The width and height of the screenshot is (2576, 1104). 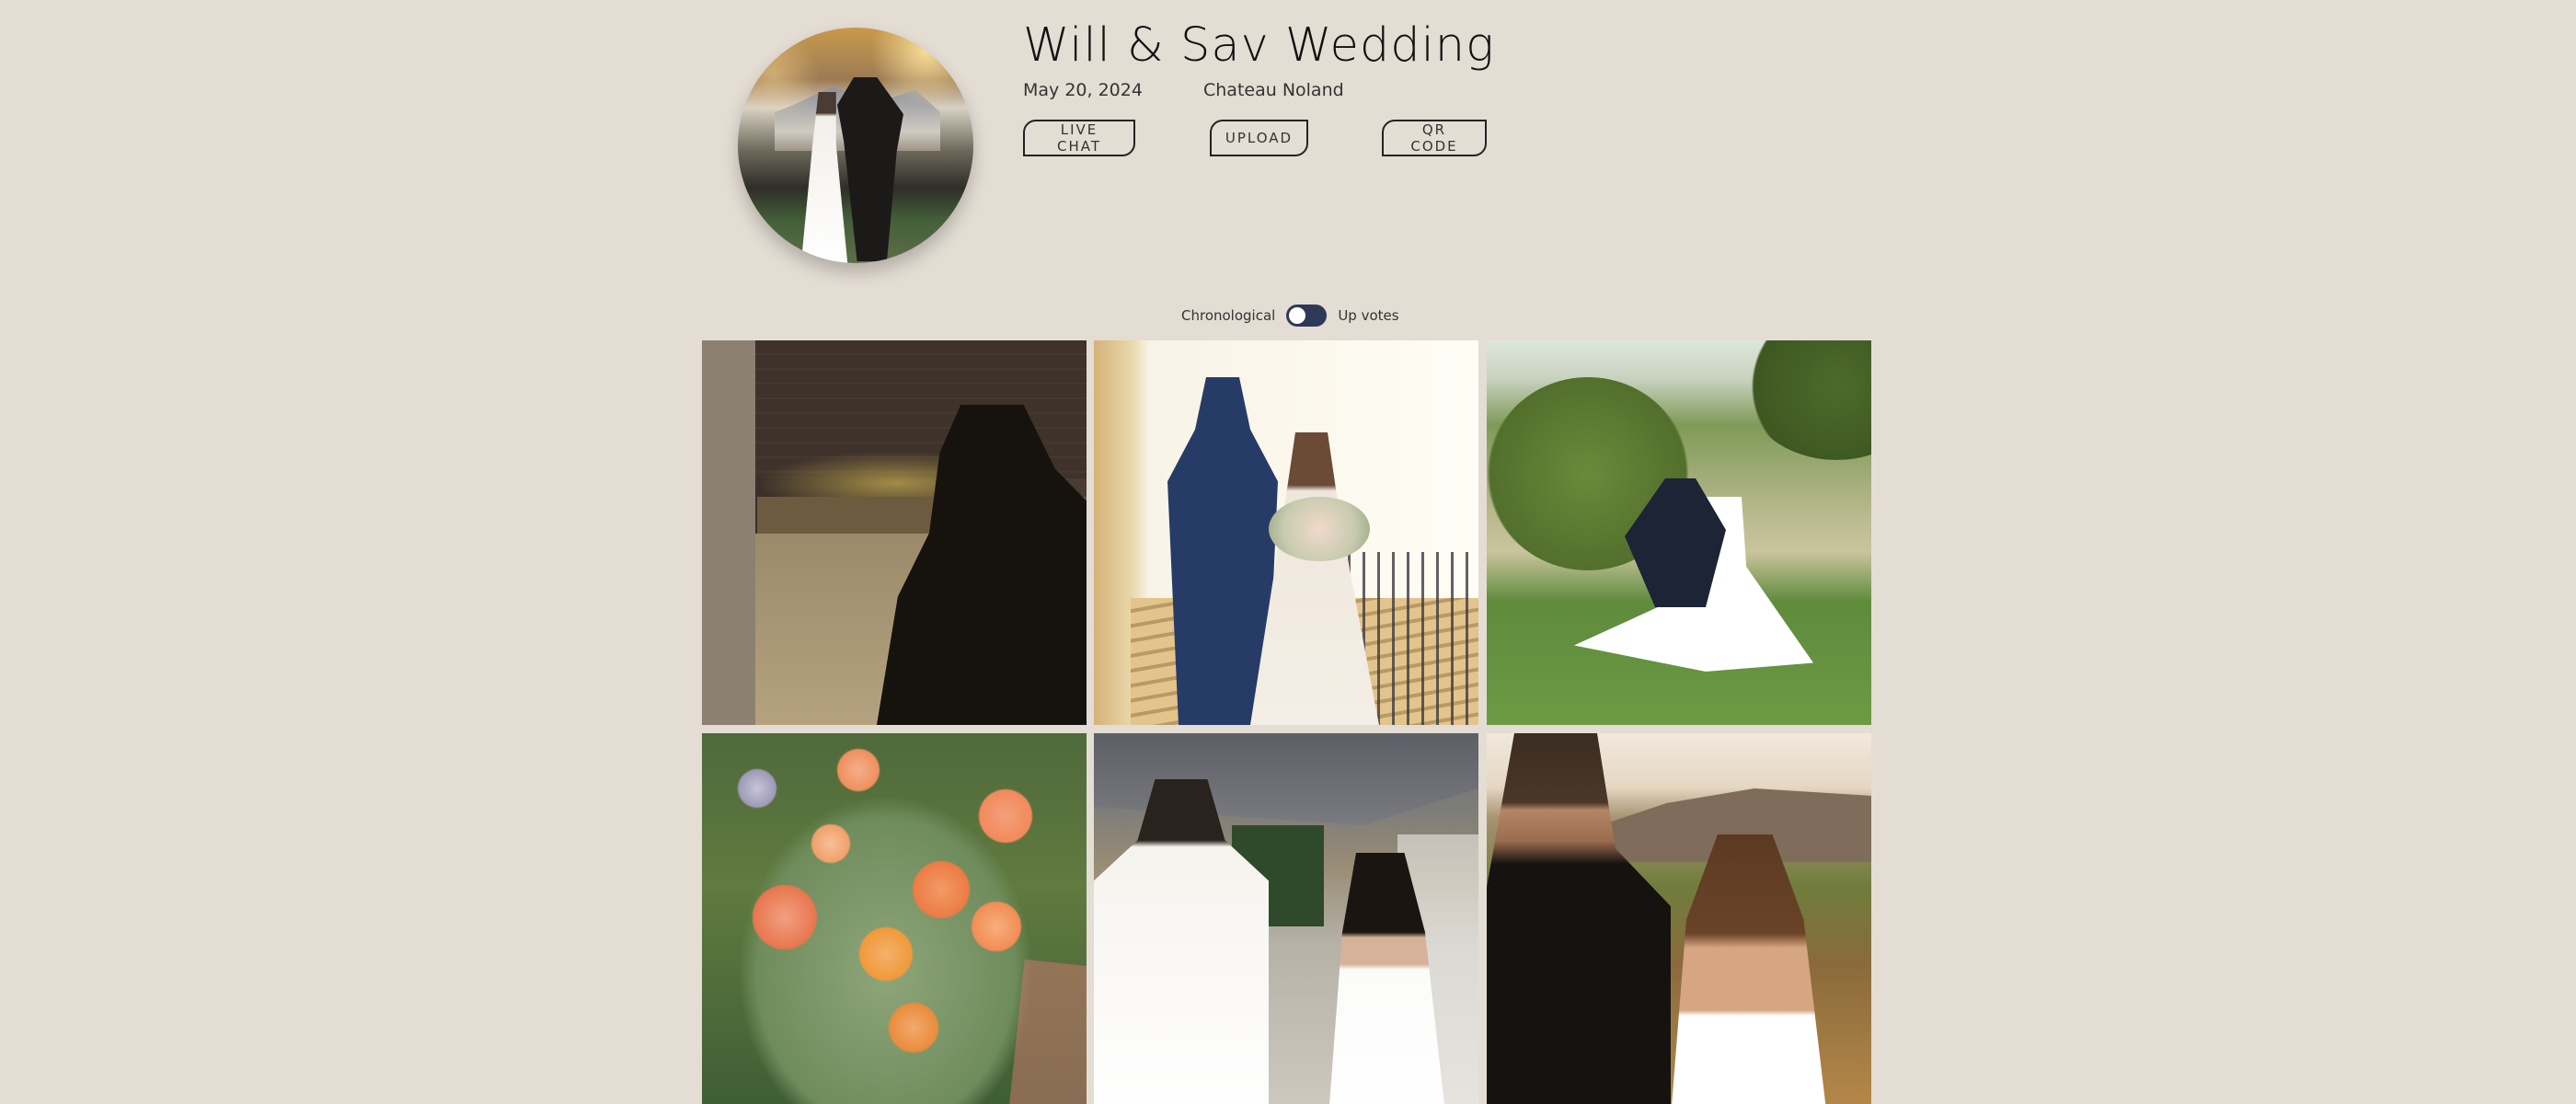 What do you see at coordinates (1368, 315) in the screenshot?
I see `sort-label-upvotes: Up votes` at bounding box center [1368, 315].